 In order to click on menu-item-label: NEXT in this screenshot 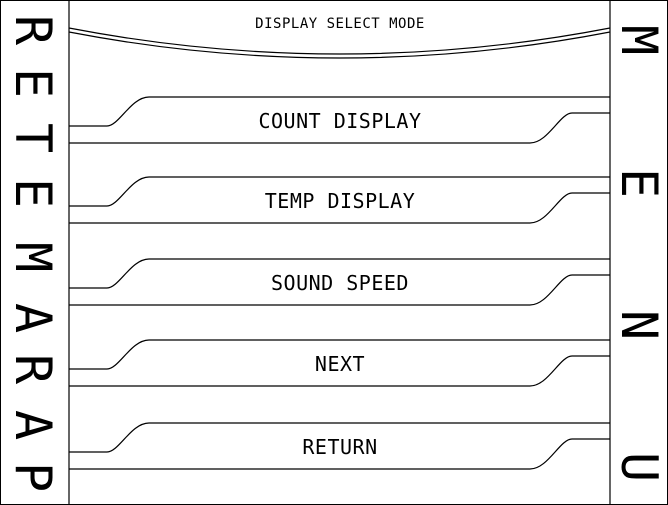, I will do `click(340, 364)`.